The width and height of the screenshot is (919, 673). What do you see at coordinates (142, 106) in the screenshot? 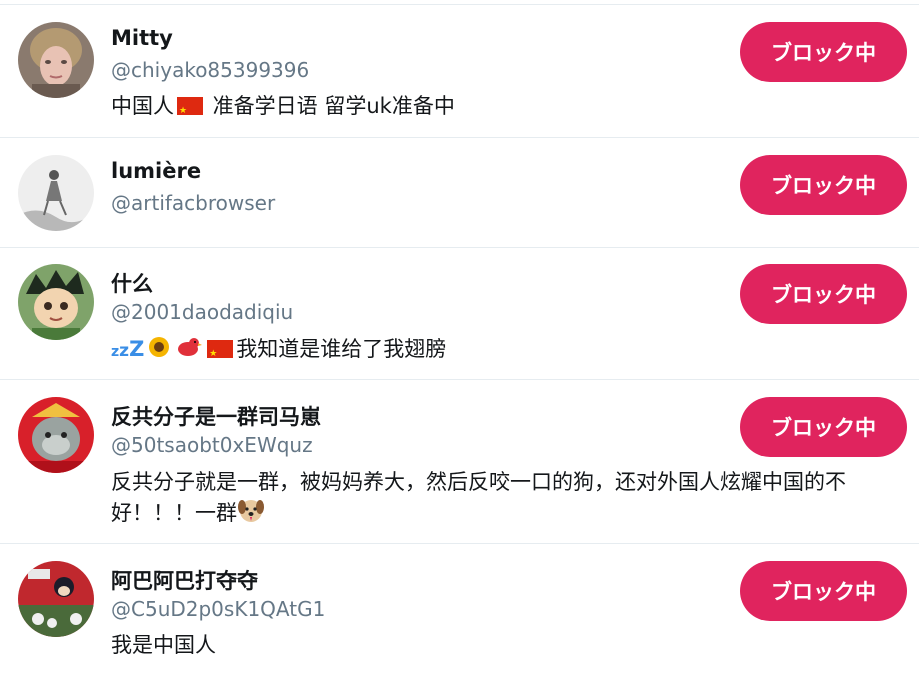
I see `bio-text: 中国人` at bounding box center [142, 106].